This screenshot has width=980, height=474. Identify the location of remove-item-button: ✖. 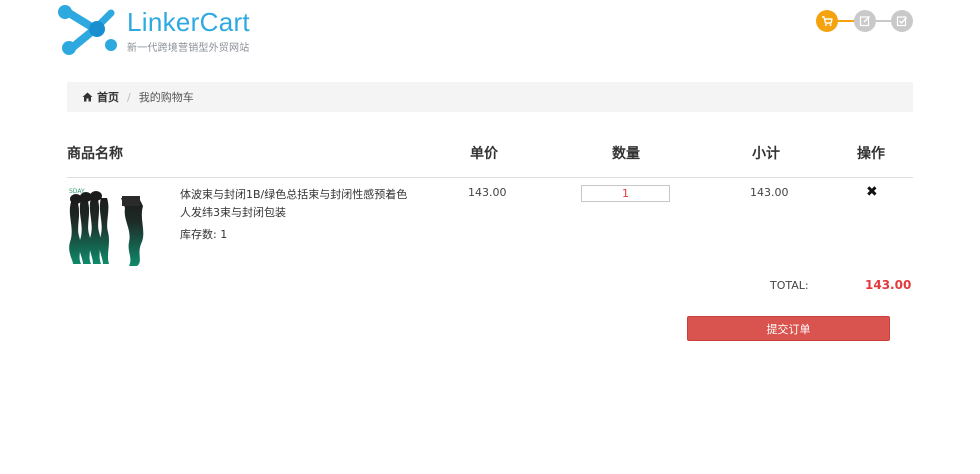
(872, 192).